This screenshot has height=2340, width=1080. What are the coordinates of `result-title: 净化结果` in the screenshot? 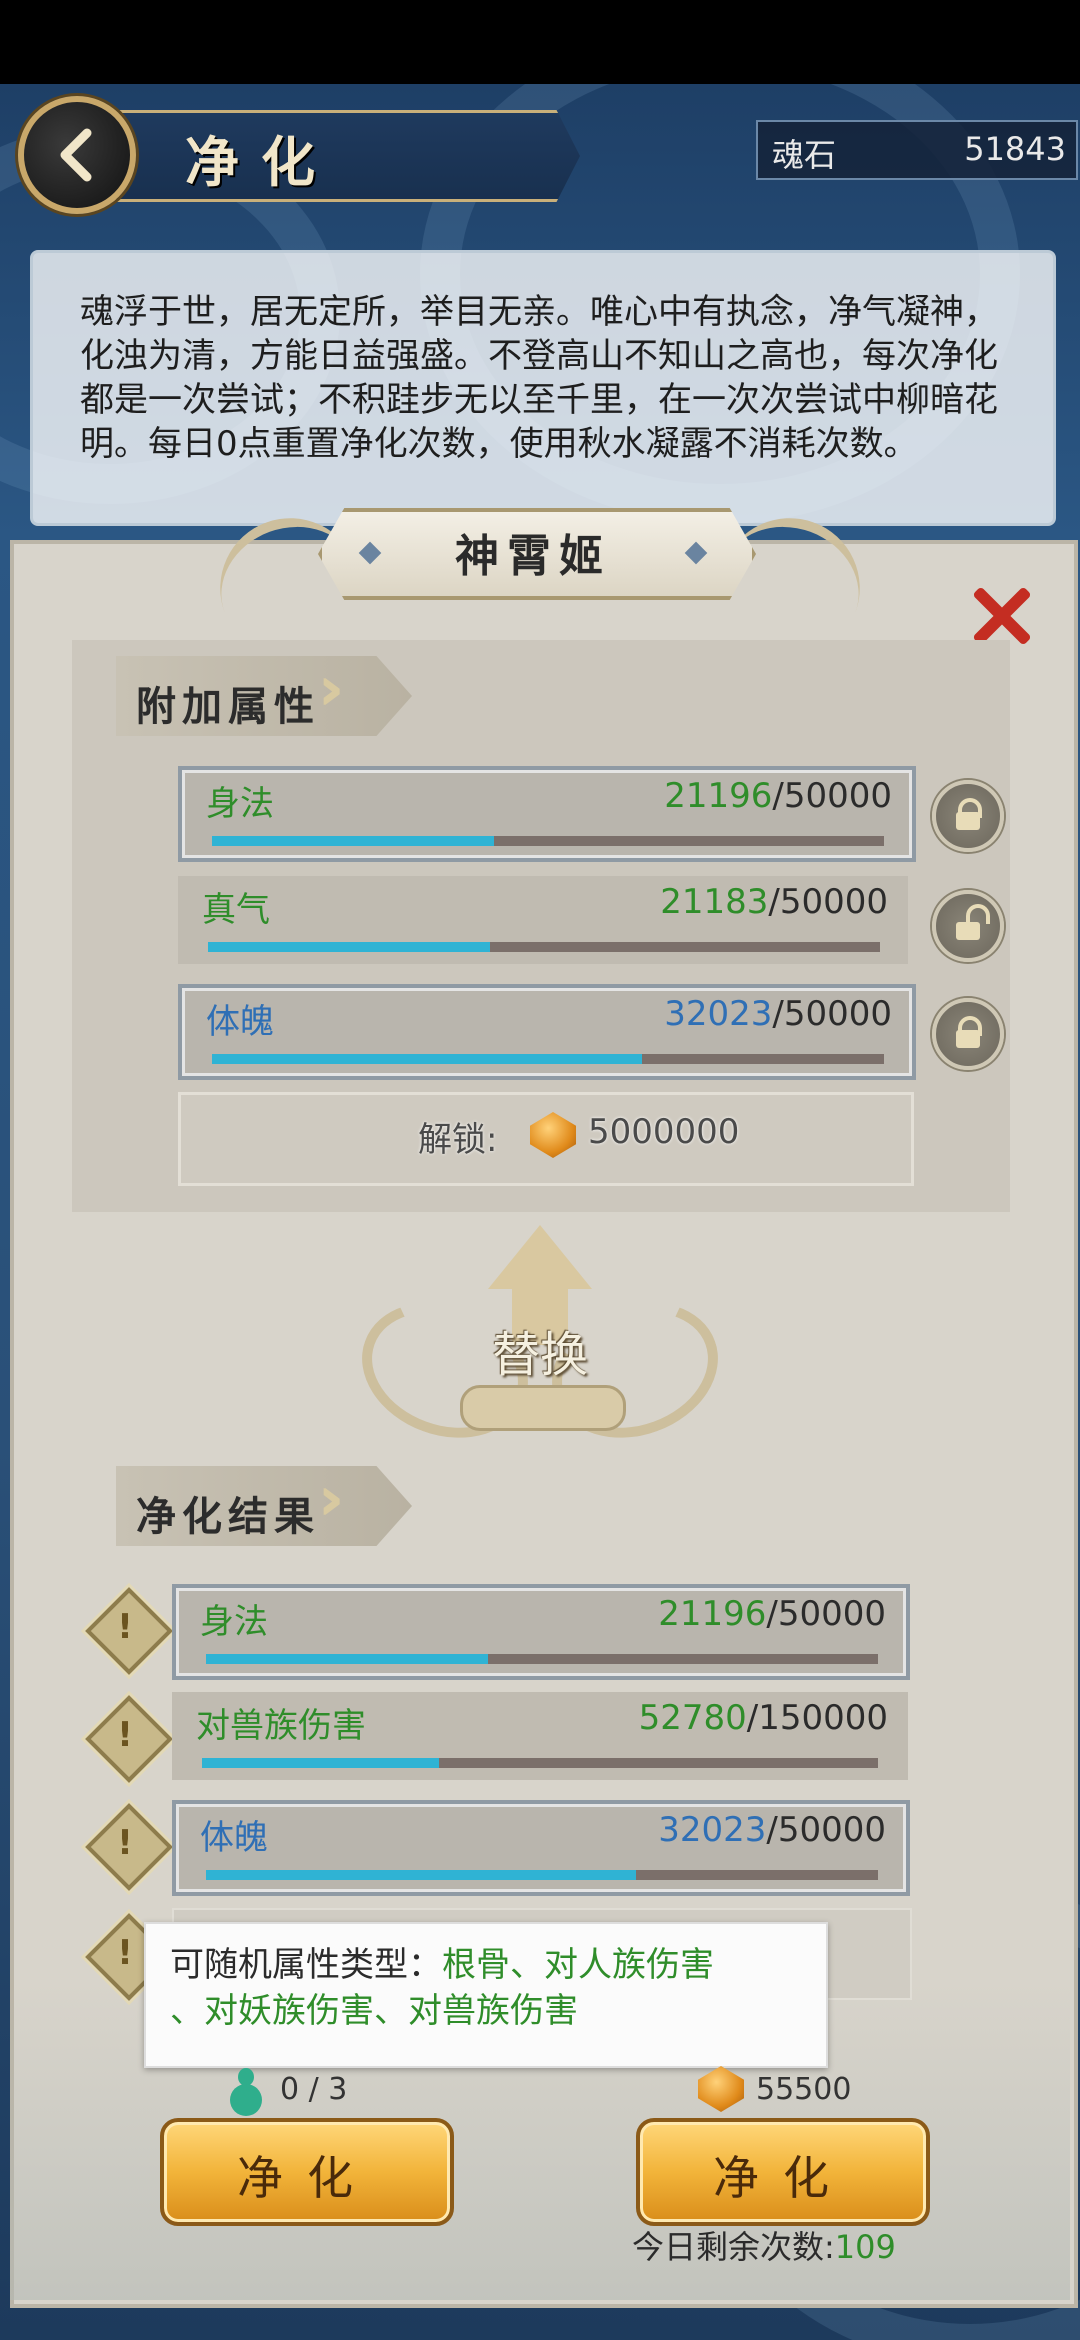 It's located at (228, 1516).